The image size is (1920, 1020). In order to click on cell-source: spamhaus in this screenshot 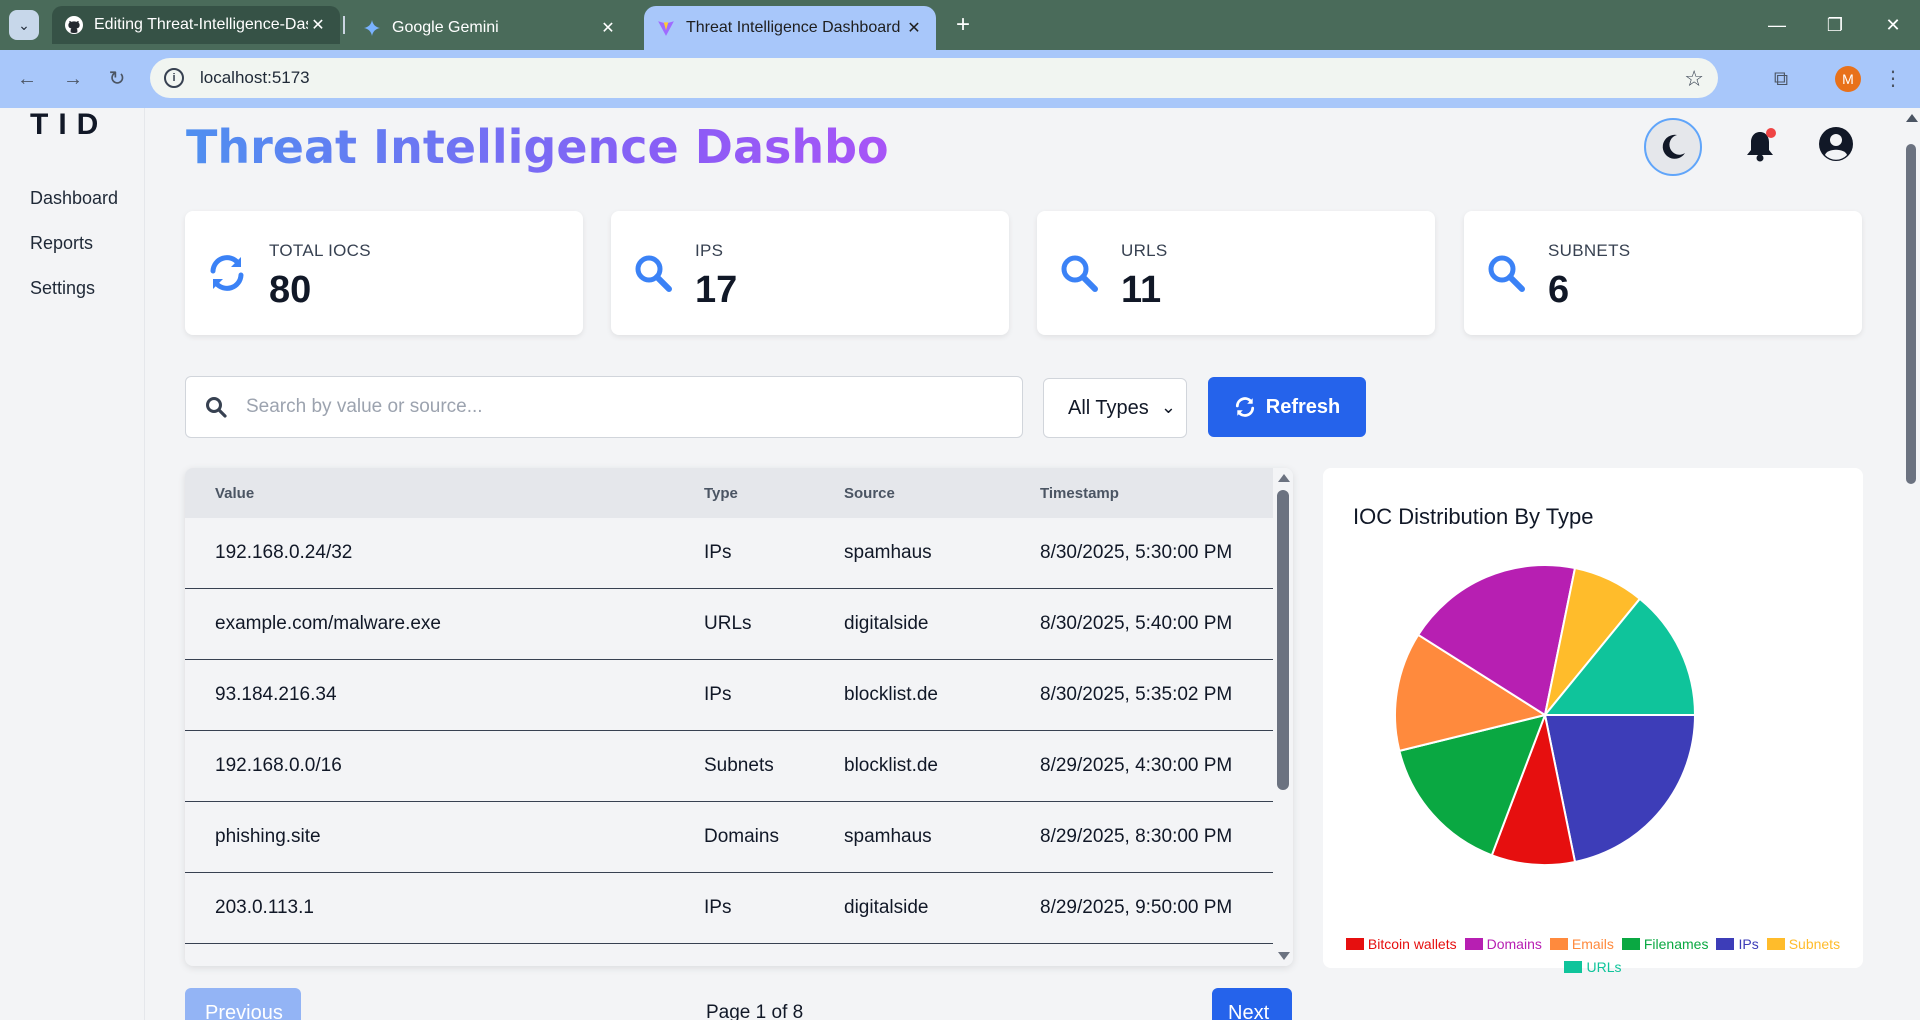, I will do `click(888, 836)`.